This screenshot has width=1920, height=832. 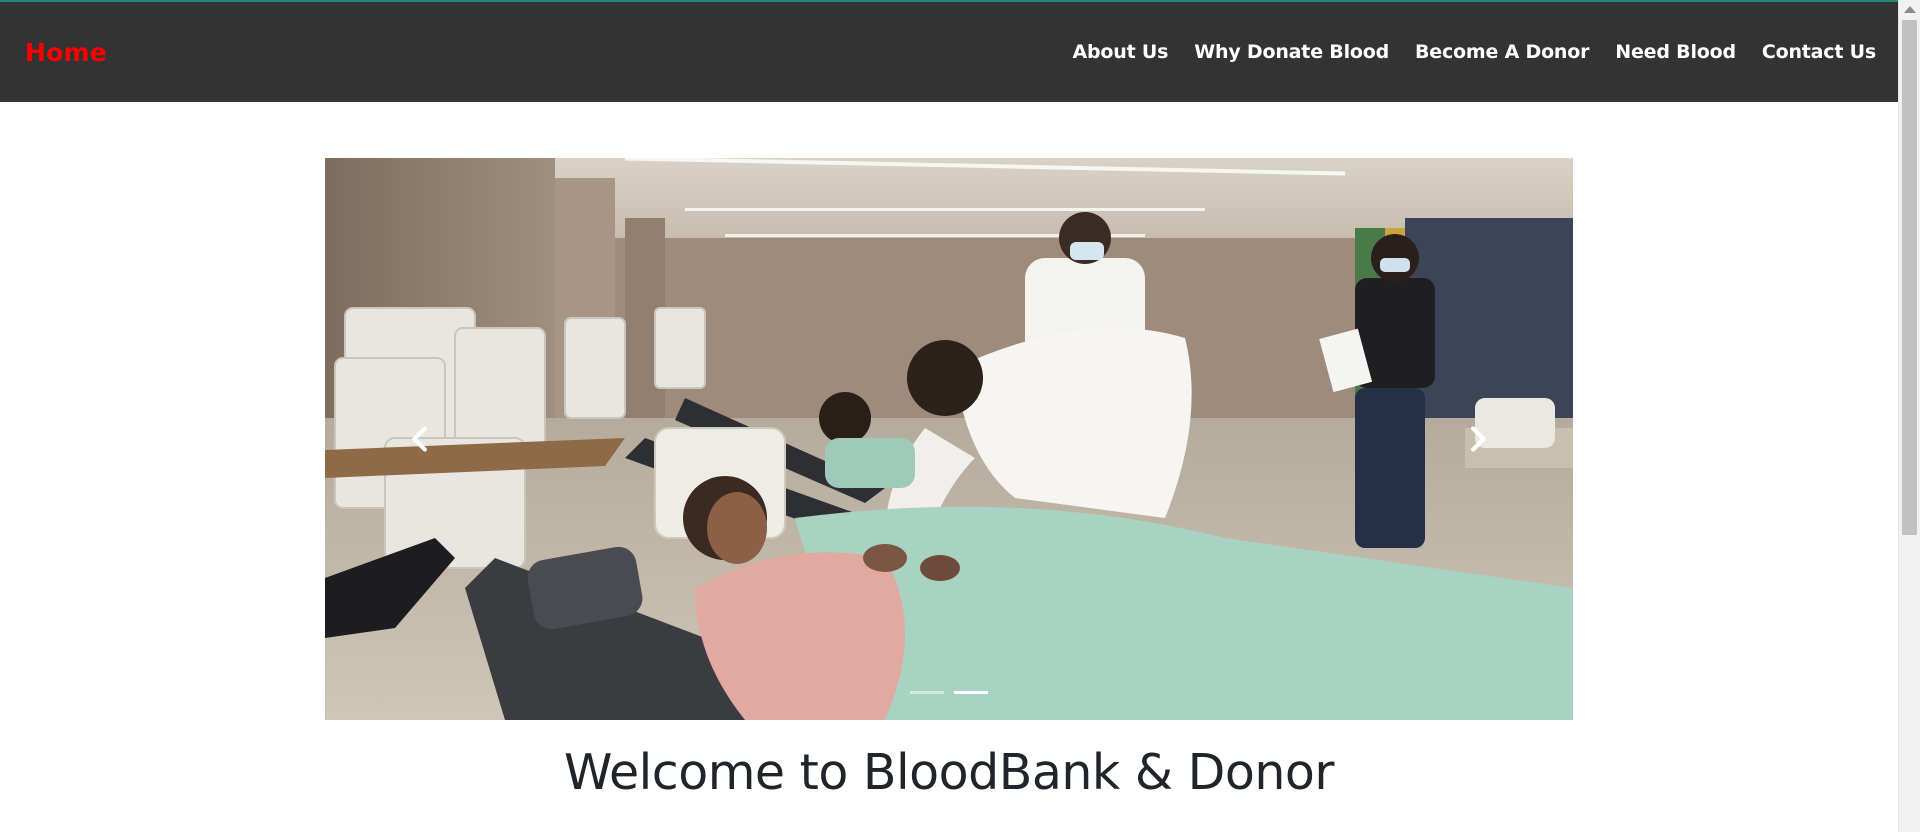 I want to click on vertical-scrollbar, so click(x=1909, y=416).